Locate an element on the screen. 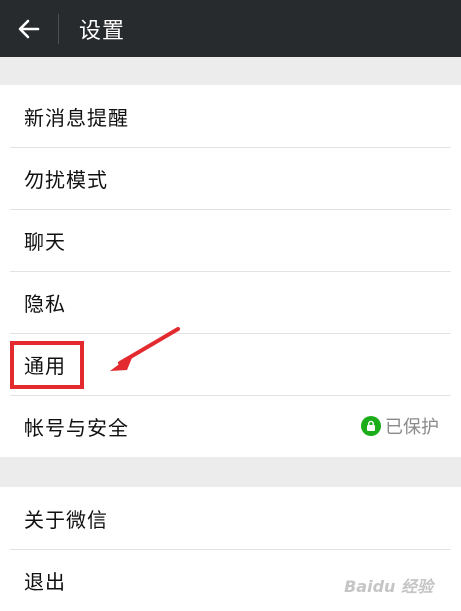 The width and height of the screenshot is (461, 611). arrow-left-icon is located at coordinates (29, 28).